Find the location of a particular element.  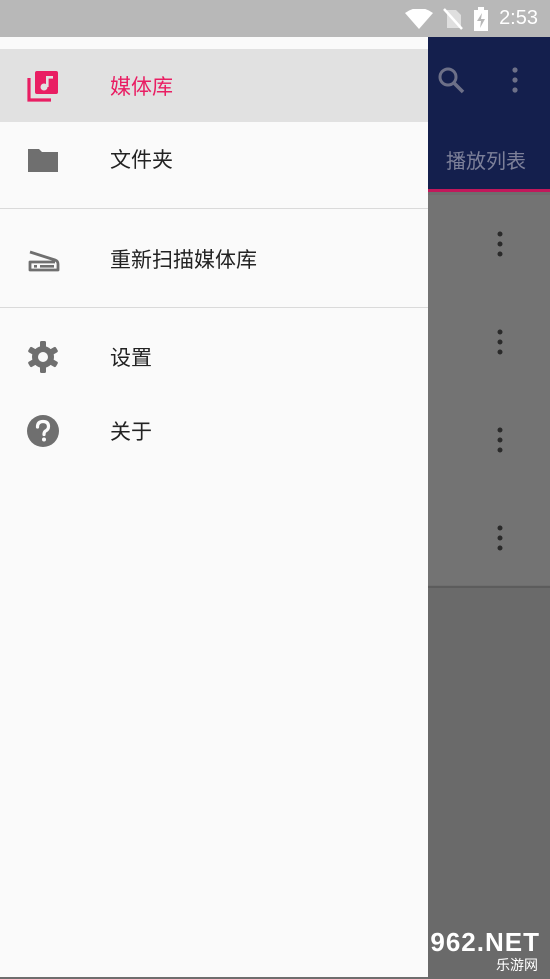

drawer-header is located at coordinates (214, 43).